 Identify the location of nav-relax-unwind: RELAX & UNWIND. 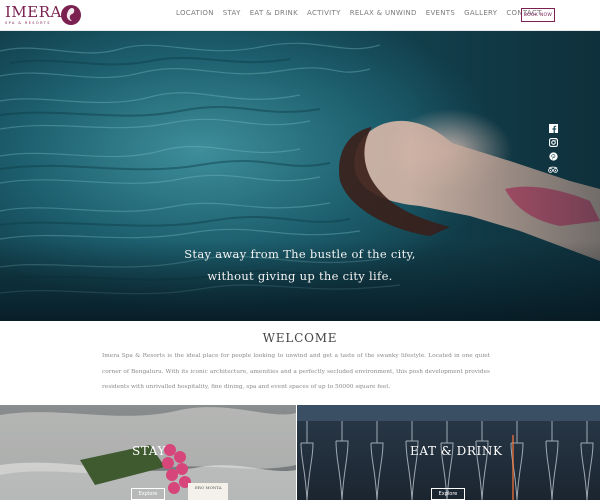
(383, 13).